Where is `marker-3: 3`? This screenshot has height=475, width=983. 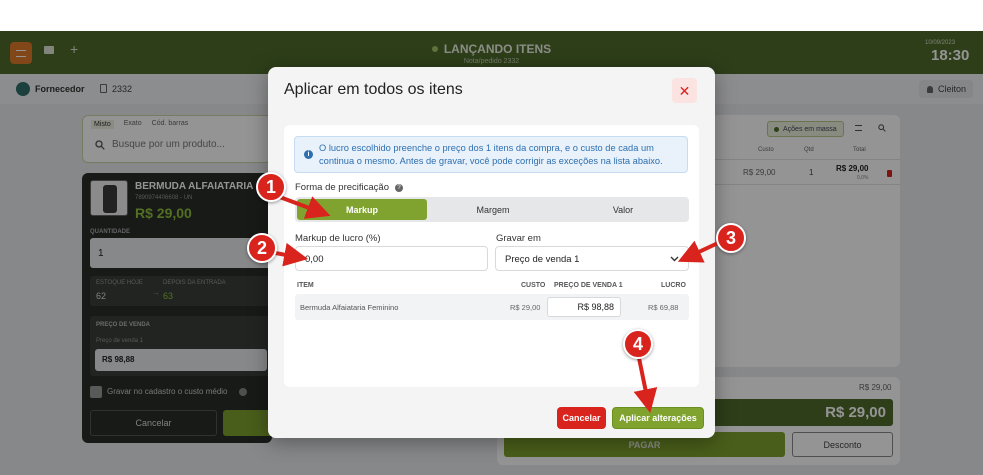
marker-3: 3 is located at coordinates (731, 238).